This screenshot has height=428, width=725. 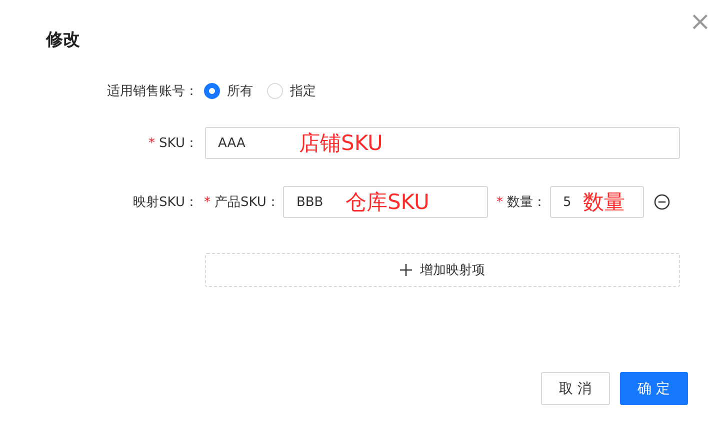 I want to click on annotation-text: 仓库SKU, so click(x=387, y=202).